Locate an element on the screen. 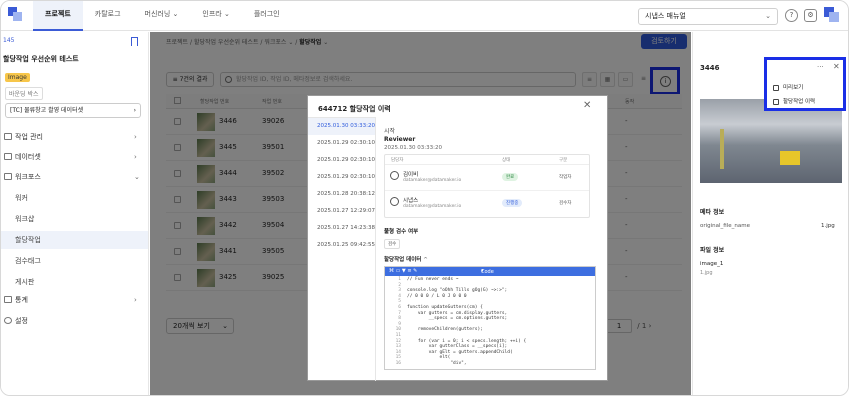  sidebar-item-label: 워크샵 is located at coordinates (25, 219).